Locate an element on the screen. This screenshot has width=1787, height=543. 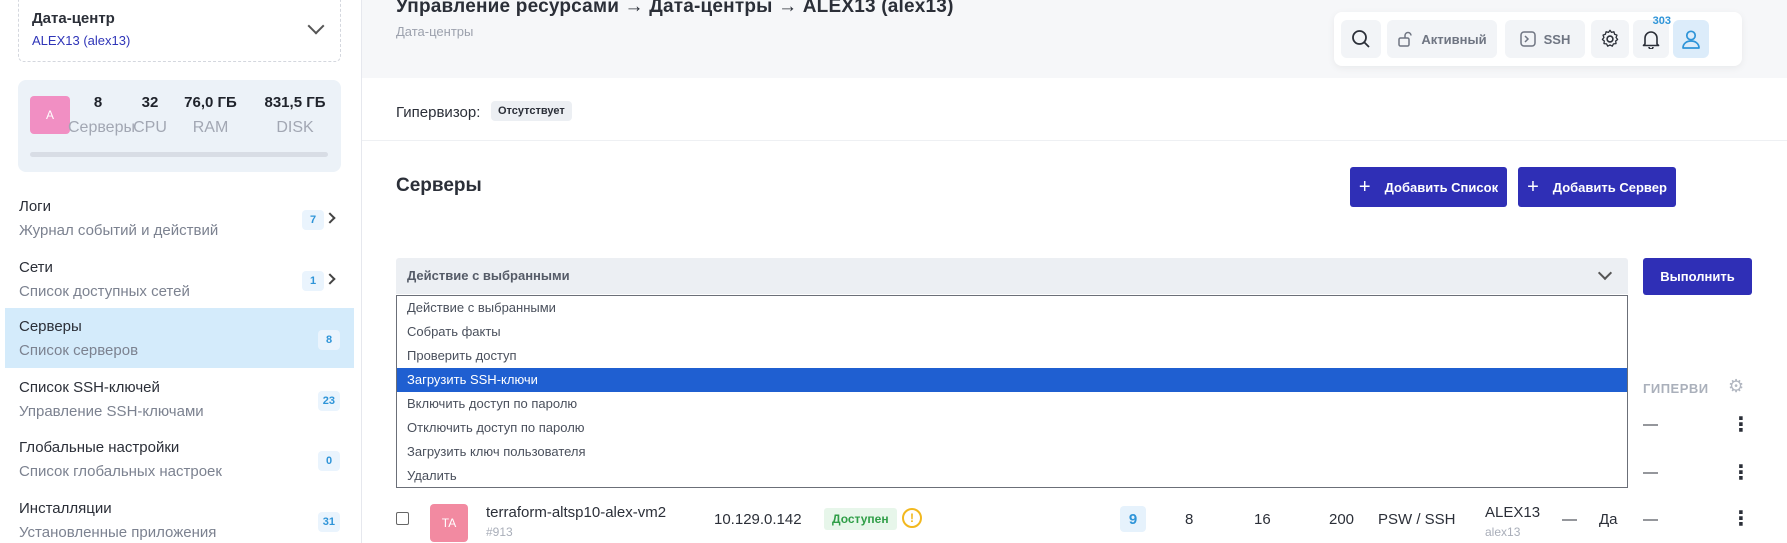
server-avatar: TA is located at coordinates (449, 523).